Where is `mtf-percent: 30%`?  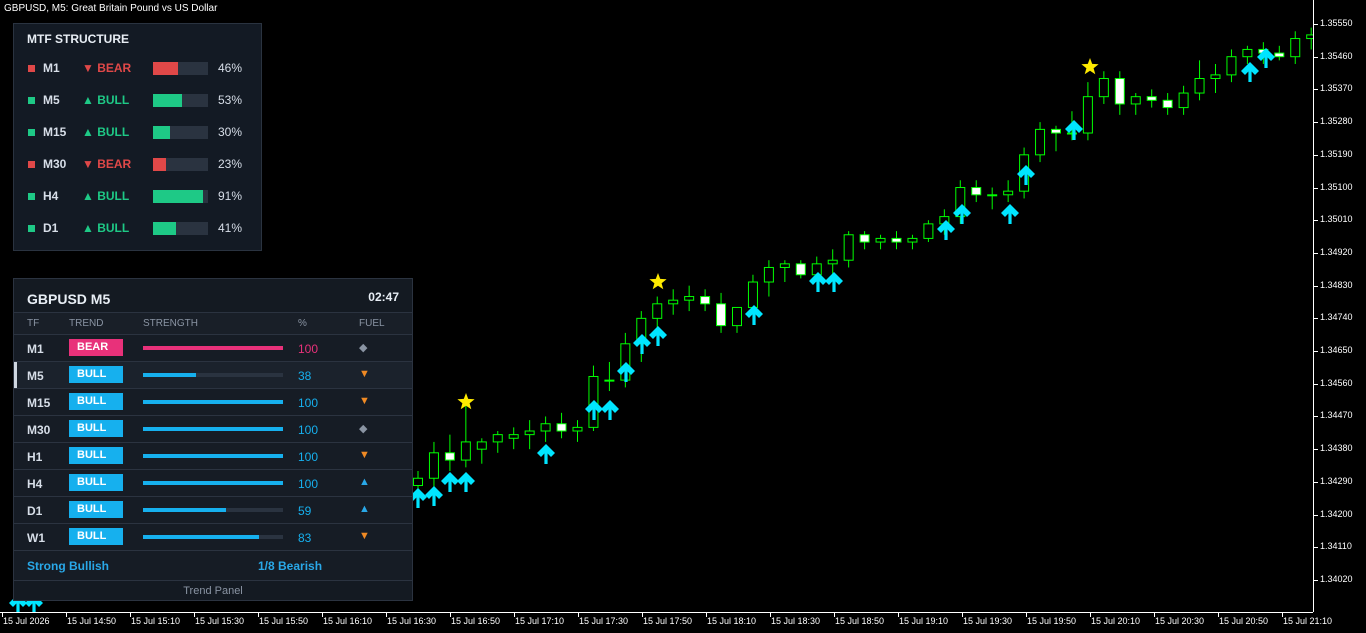
mtf-percent: 30% is located at coordinates (230, 132).